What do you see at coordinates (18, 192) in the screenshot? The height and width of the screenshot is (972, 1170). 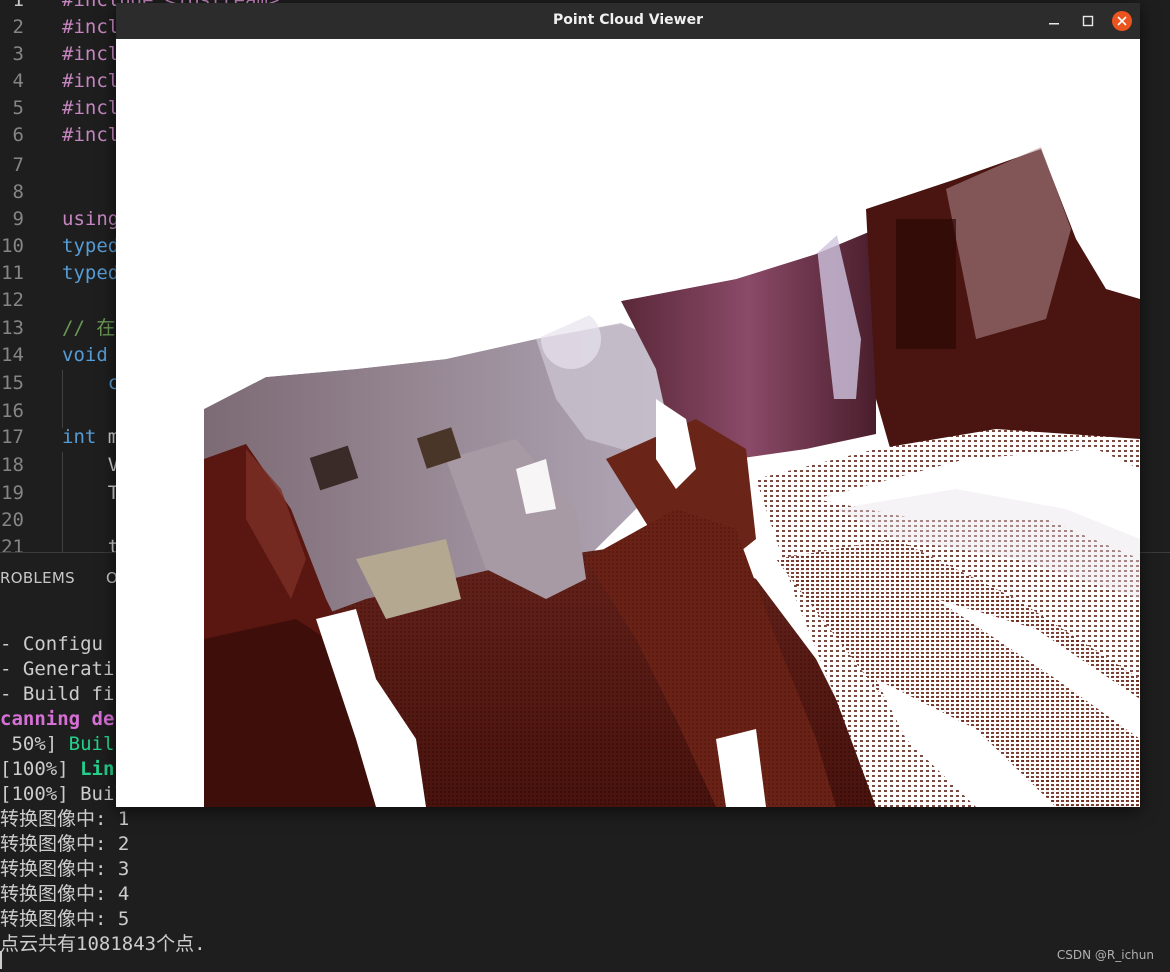 I see `line-number: 8` at bounding box center [18, 192].